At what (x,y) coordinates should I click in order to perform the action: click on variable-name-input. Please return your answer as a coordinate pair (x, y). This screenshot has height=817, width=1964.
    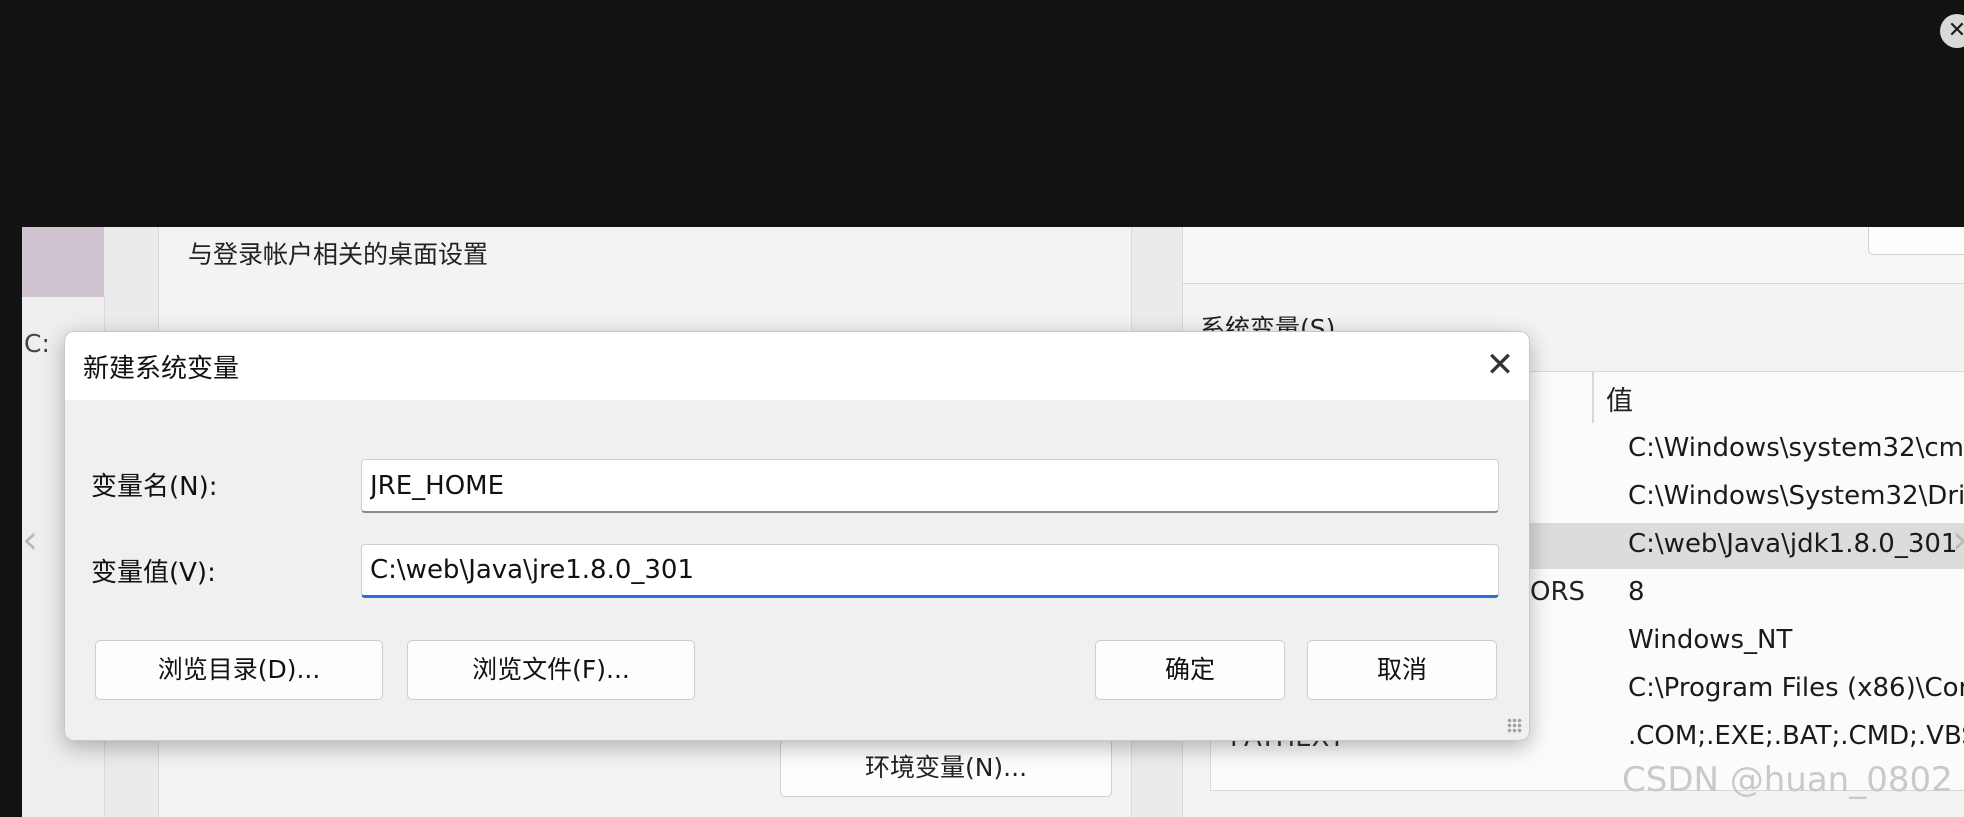
    Looking at the image, I should click on (930, 486).